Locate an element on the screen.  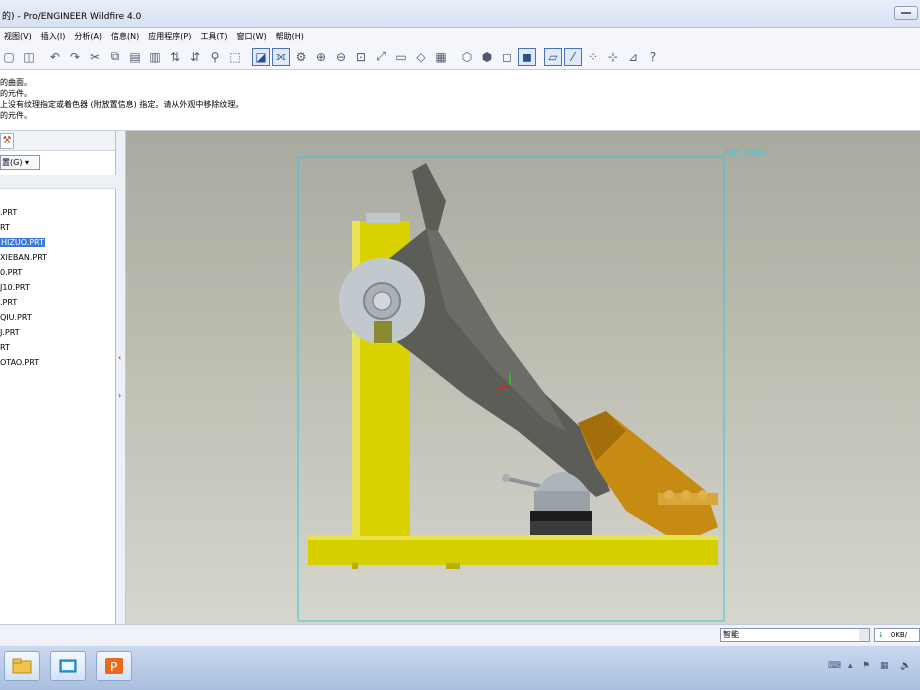
download-arrow-icon: ↓ is located at coordinates (881, 635).